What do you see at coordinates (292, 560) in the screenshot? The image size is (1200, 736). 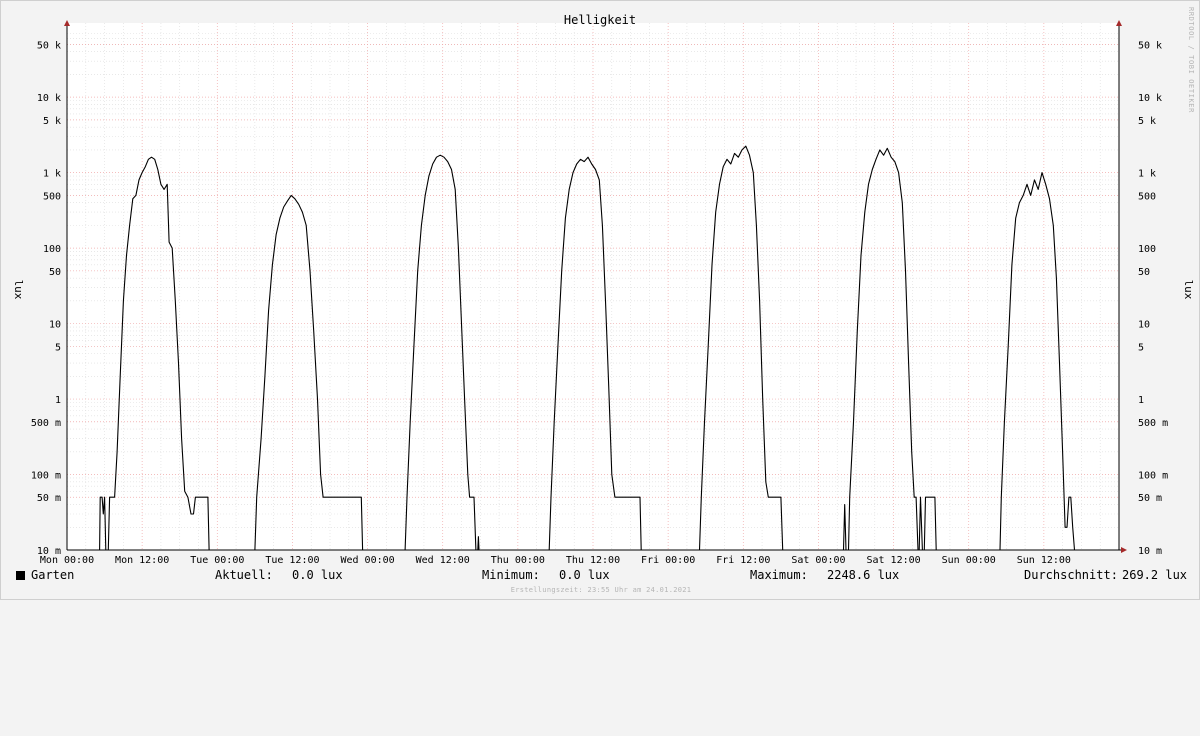 I see `x-tick-label: Tue 12:00` at bounding box center [292, 560].